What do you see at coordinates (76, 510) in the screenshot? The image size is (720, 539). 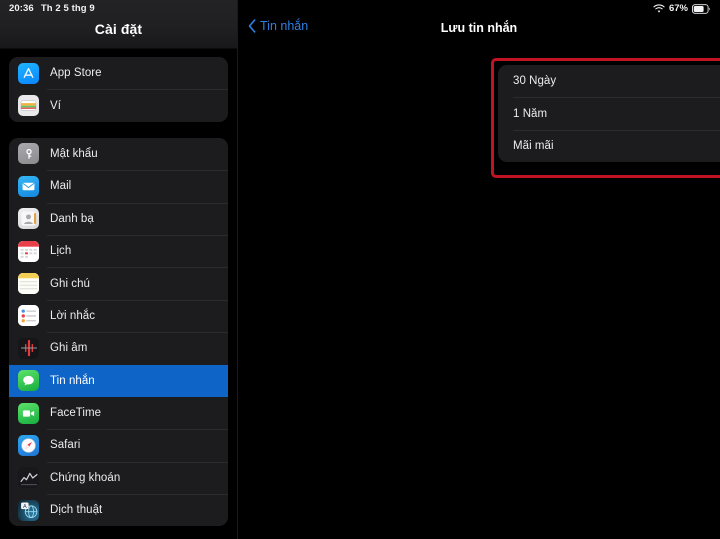 I see `sidebar-item-label: Dịch thuật` at bounding box center [76, 510].